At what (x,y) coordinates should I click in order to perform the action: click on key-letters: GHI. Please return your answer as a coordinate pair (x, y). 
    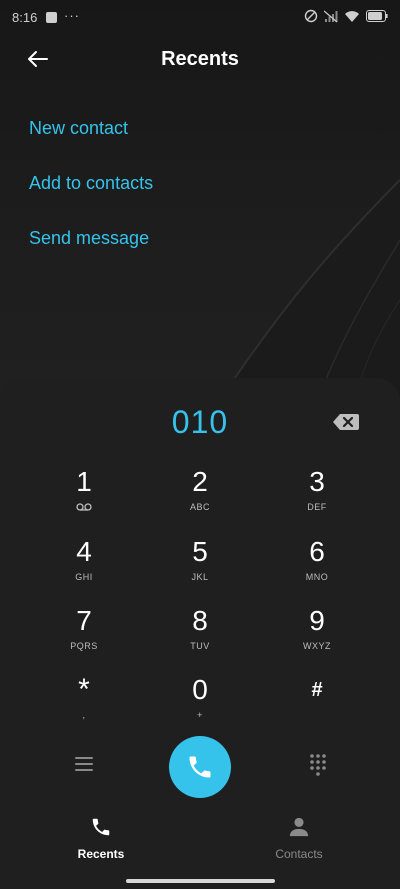
    Looking at the image, I should click on (84, 577).